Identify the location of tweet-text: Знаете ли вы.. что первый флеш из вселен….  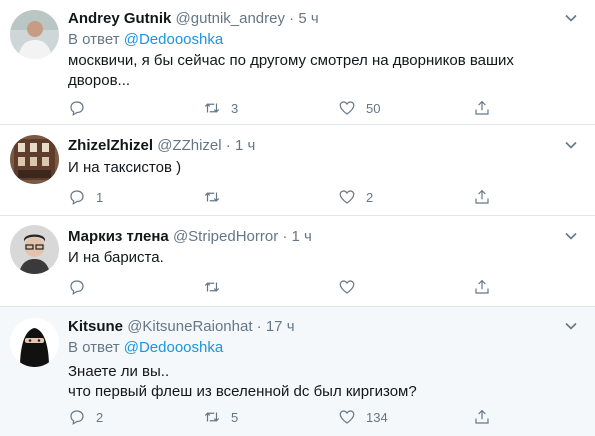
(303, 382).